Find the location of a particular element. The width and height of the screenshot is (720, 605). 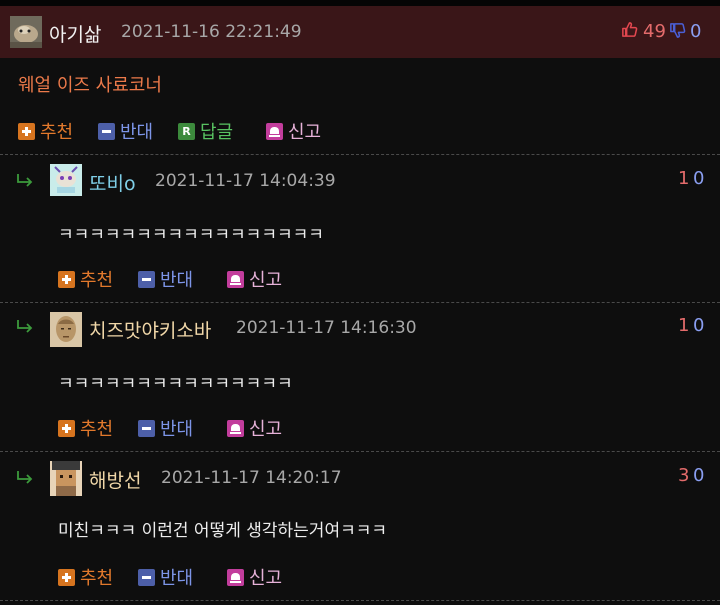

comment-timestamp: 2021-11-17 14:20:17 is located at coordinates (251, 478).